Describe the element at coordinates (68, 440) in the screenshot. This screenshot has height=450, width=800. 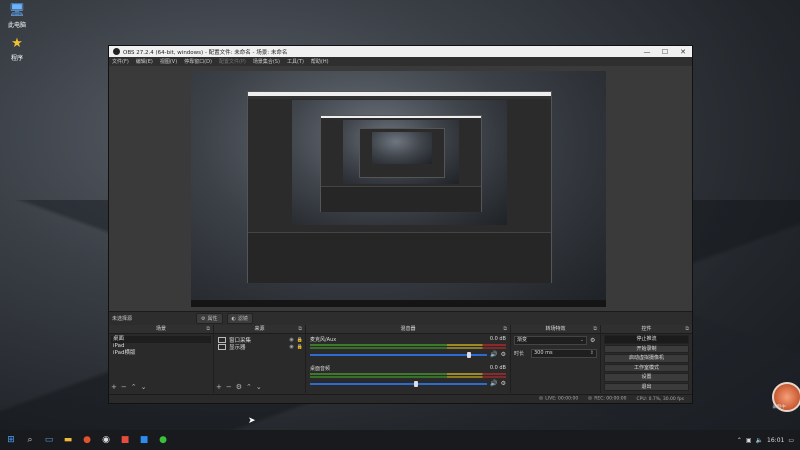
I see `folder-icon: ▬` at that location.